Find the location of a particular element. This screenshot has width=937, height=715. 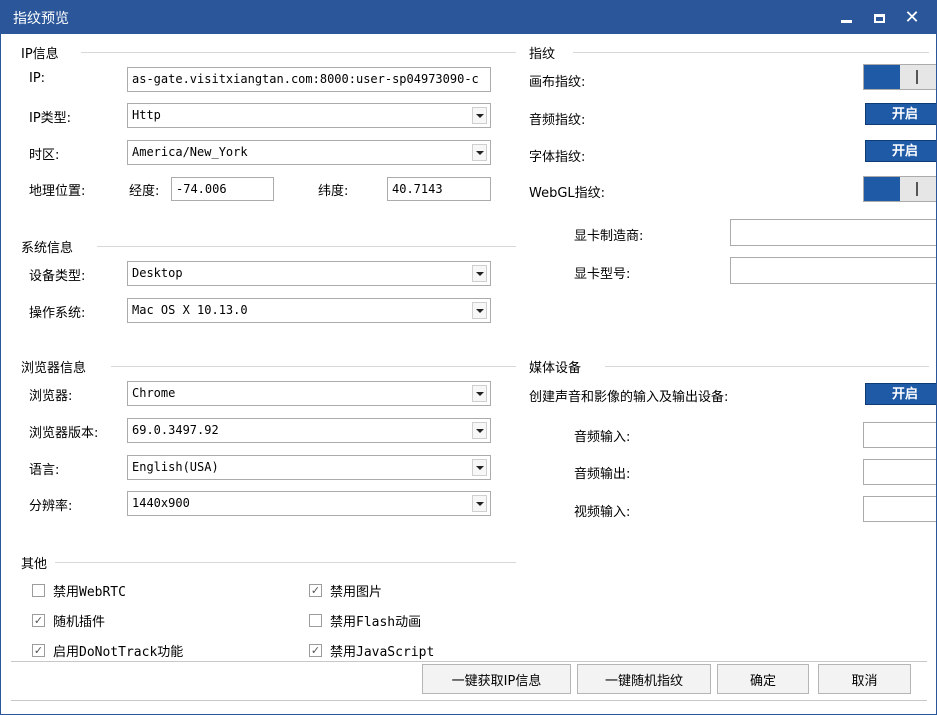

video-input-label: 视频输入: is located at coordinates (602, 512).